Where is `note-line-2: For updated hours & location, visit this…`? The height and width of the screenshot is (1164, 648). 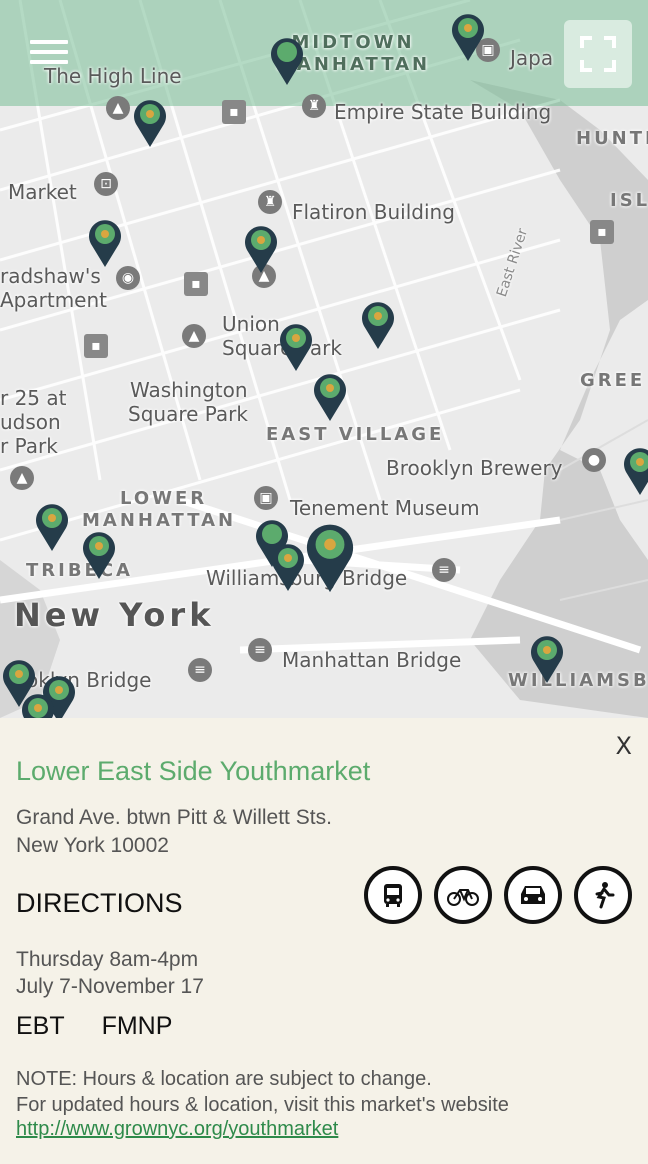
note-line-2: For updated hours & location, visit this… is located at coordinates (262, 1105).